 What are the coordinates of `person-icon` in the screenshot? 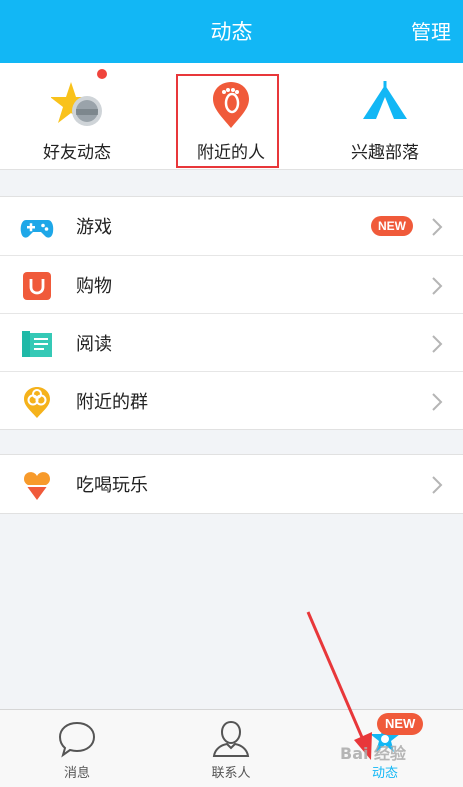 It's located at (231, 738).